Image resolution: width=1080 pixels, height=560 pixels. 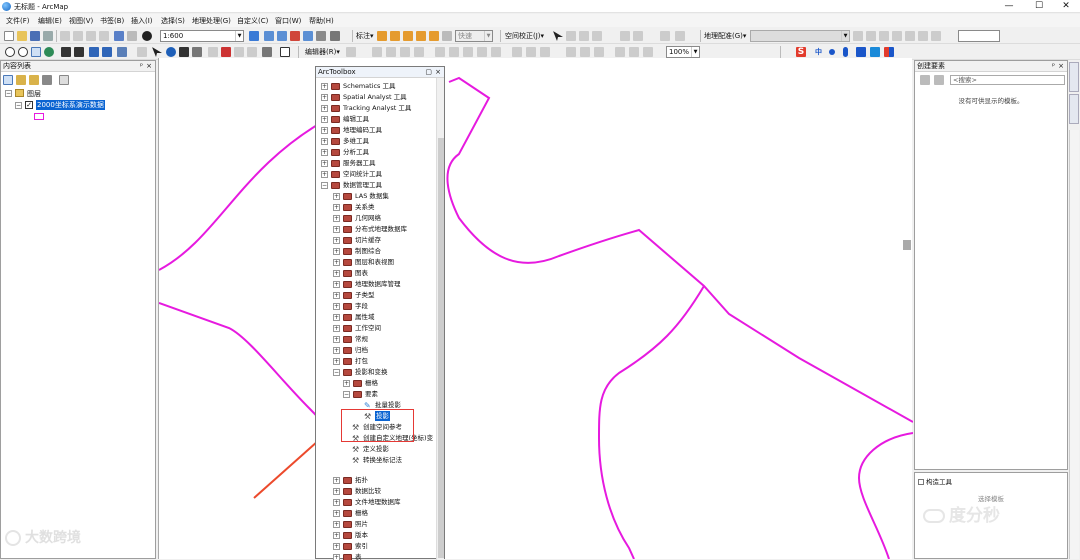 I want to click on menu-help: 帮助(H), so click(x=321, y=21).